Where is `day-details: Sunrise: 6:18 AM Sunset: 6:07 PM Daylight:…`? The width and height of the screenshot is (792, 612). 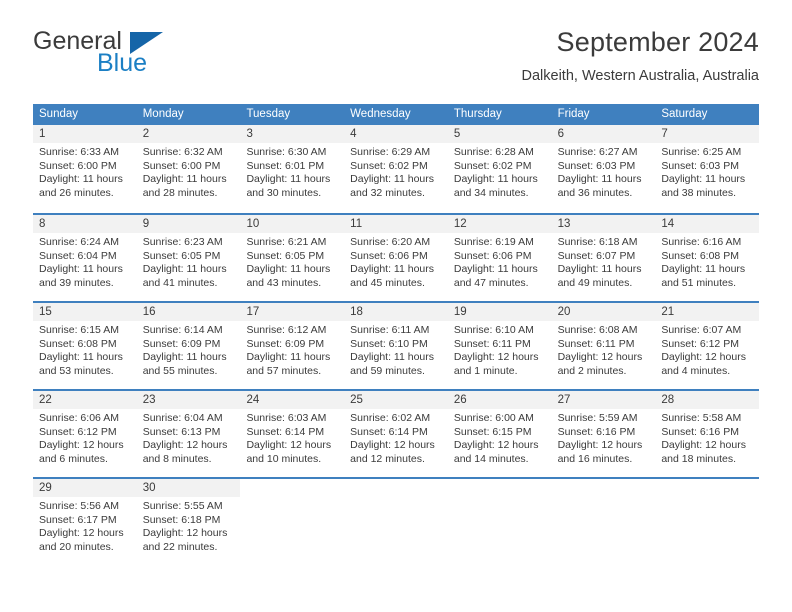
day-details: Sunrise: 6:18 AM Sunset: 6:07 PM Daylight:… is located at coordinates (604, 261).